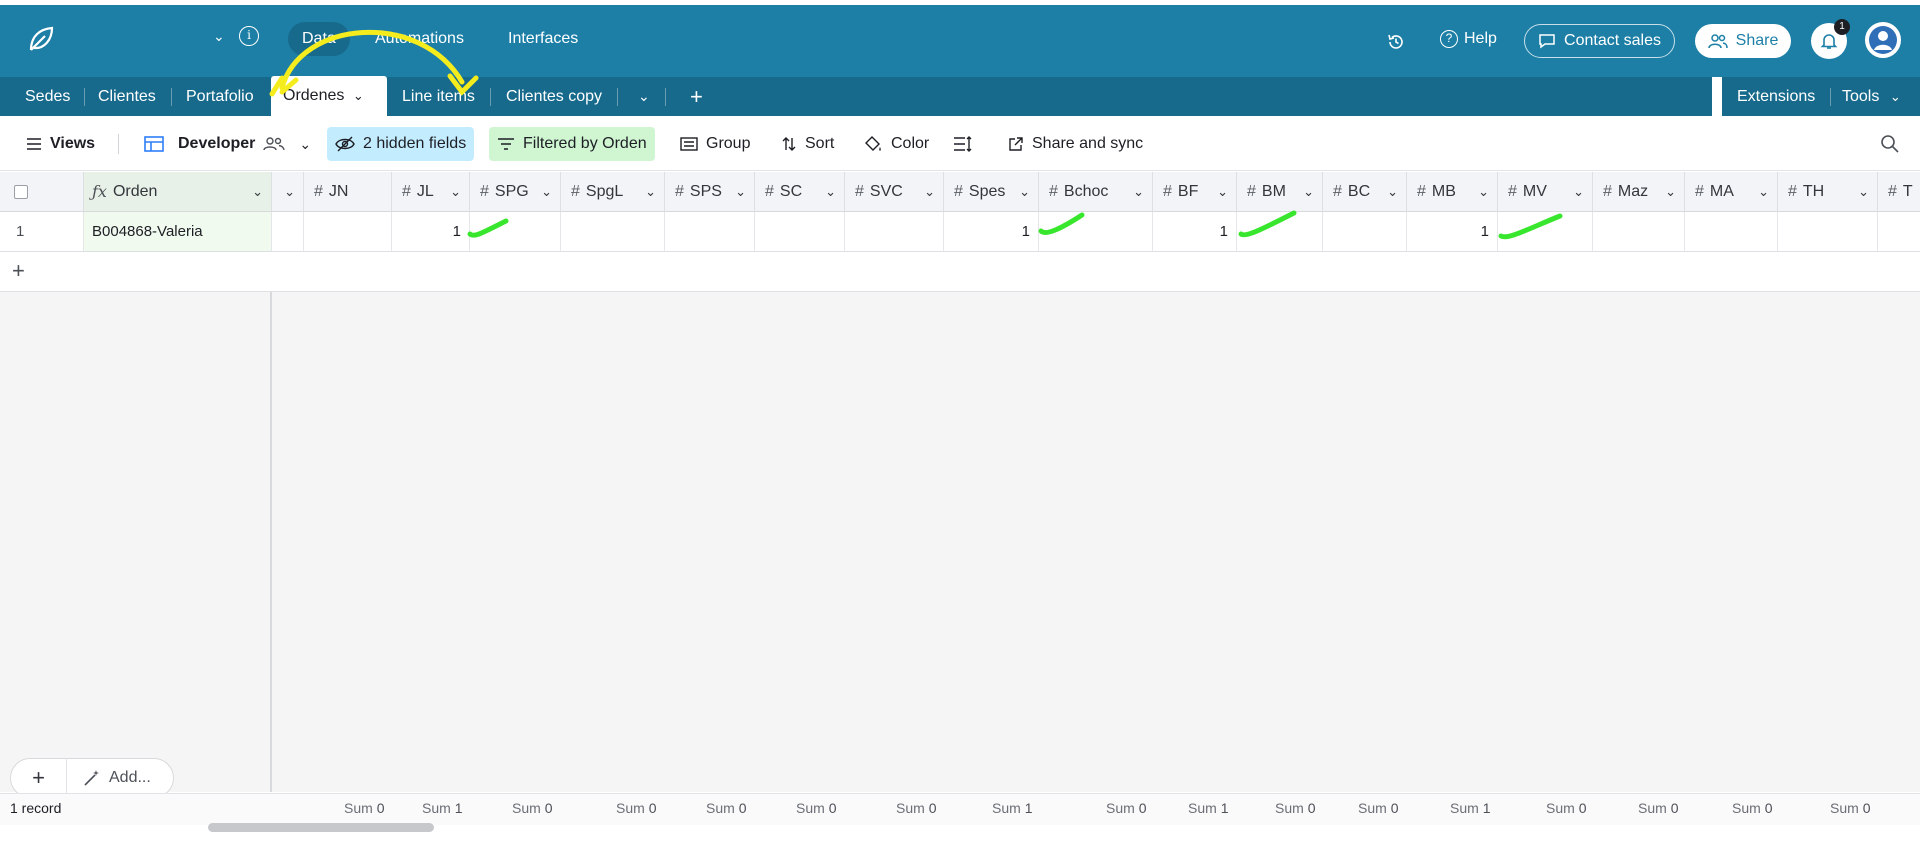 Image resolution: width=1920 pixels, height=849 pixels. What do you see at coordinates (1545, 192) in the screenshot?
I see `column-header-mv: # MV ⌄` at bounding box center [1545, 192].